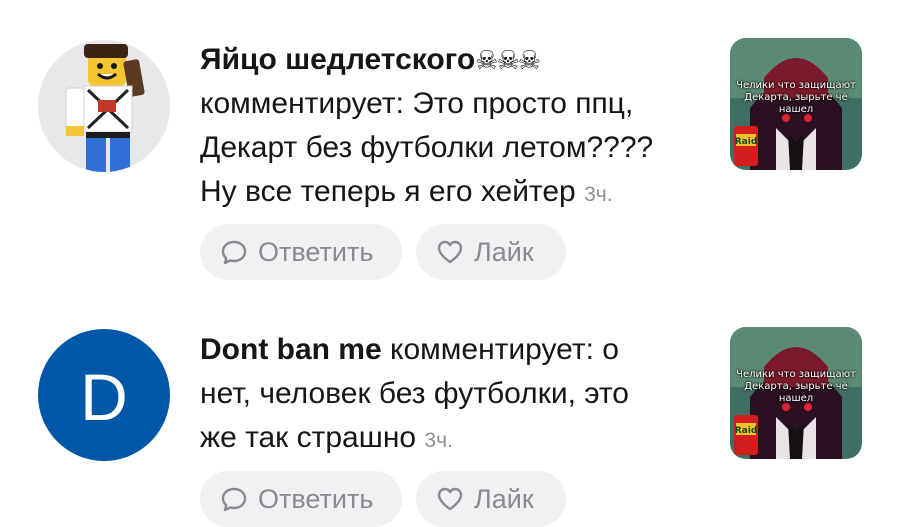 This screenshot has width=900, height=527. I want to click on avatar, so click(104, 106).